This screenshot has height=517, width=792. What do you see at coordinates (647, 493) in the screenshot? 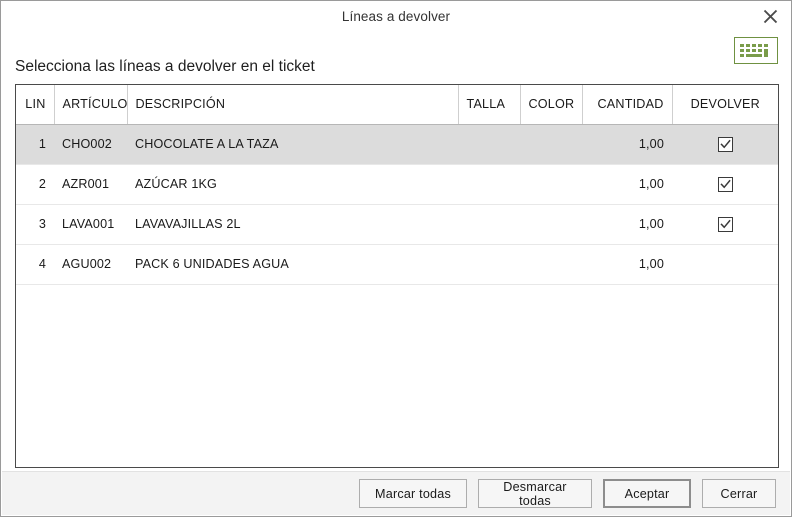
I see `accept-button: Aceptar` at bounding box center [647, 493].